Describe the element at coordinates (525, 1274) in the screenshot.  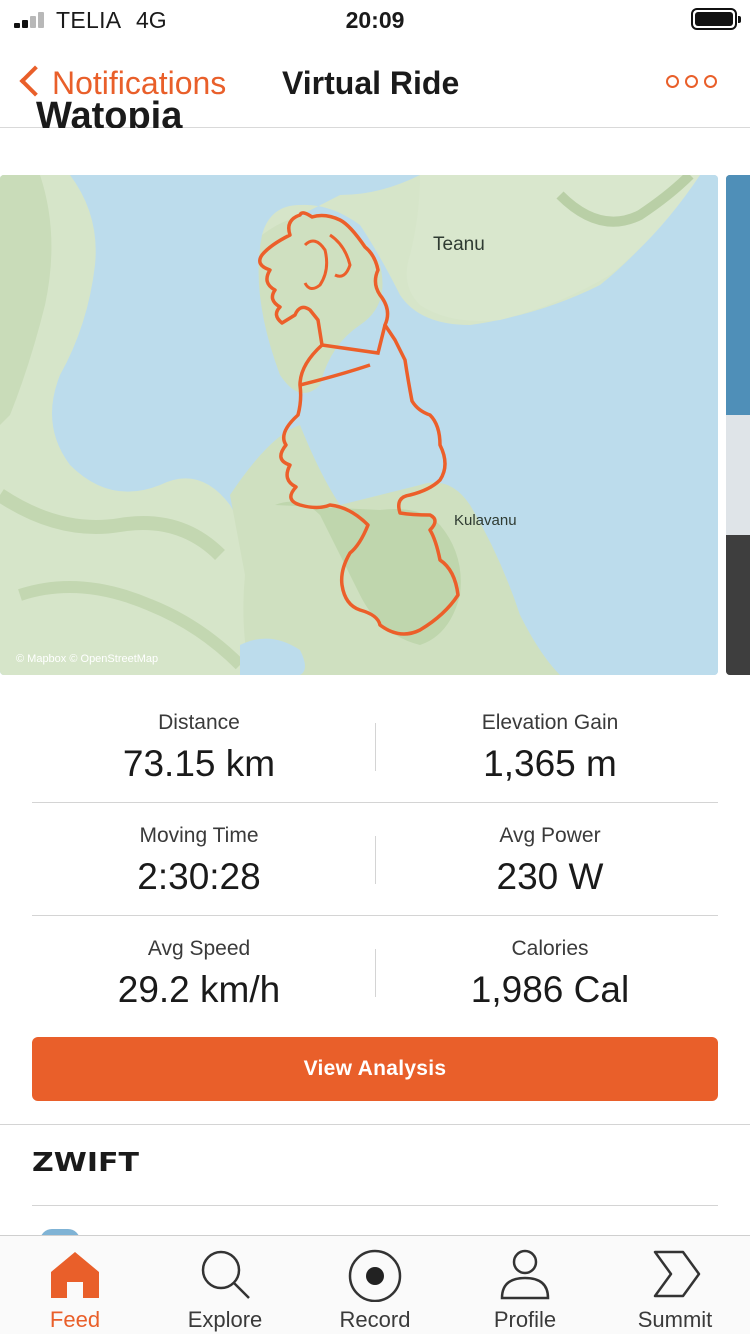
I see `user-icon` at that location.